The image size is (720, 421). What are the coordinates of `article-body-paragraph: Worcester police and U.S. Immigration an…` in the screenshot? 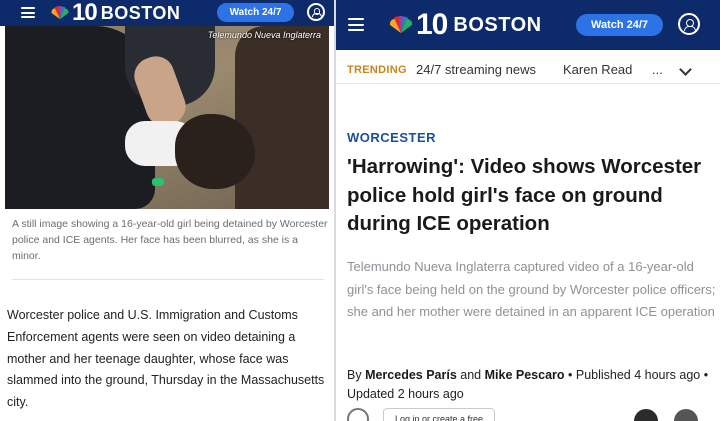 It's located at (166, 359).